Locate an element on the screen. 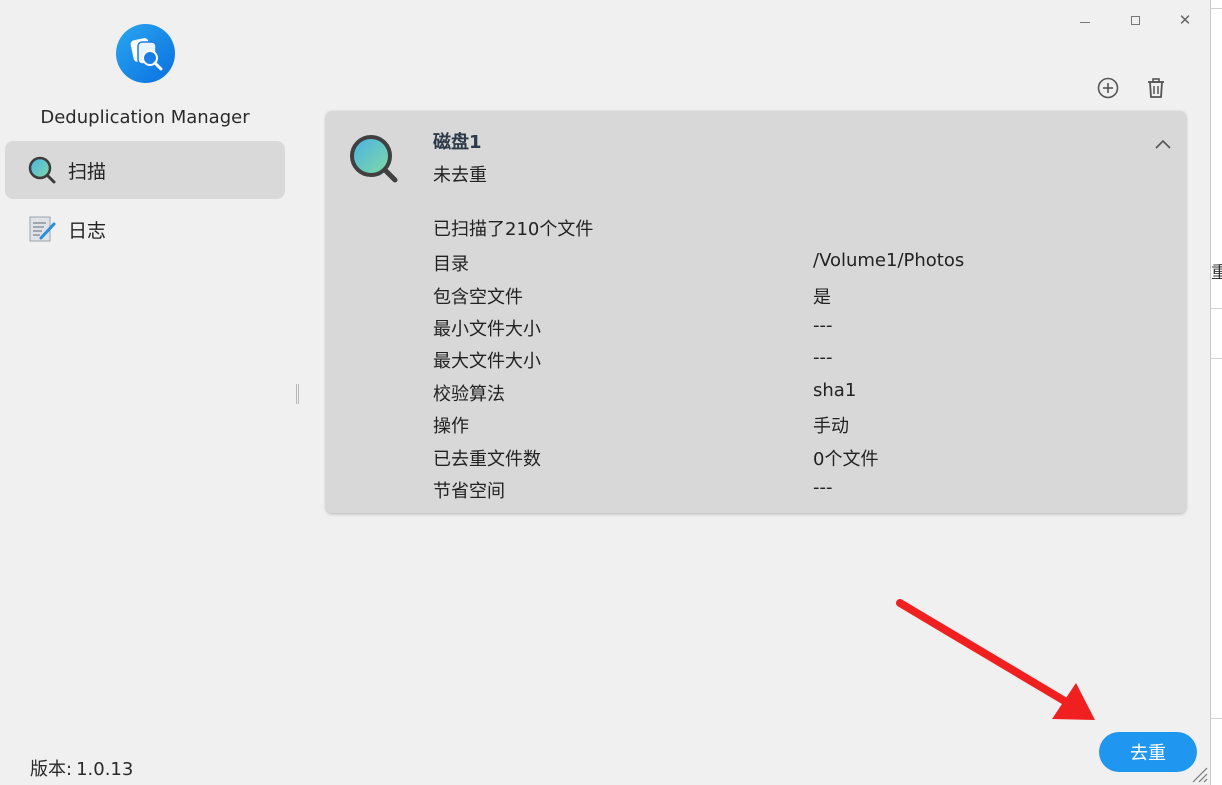 The image size is (1222, 785). chevron-up-icon is located at coordinates (1163, 144).